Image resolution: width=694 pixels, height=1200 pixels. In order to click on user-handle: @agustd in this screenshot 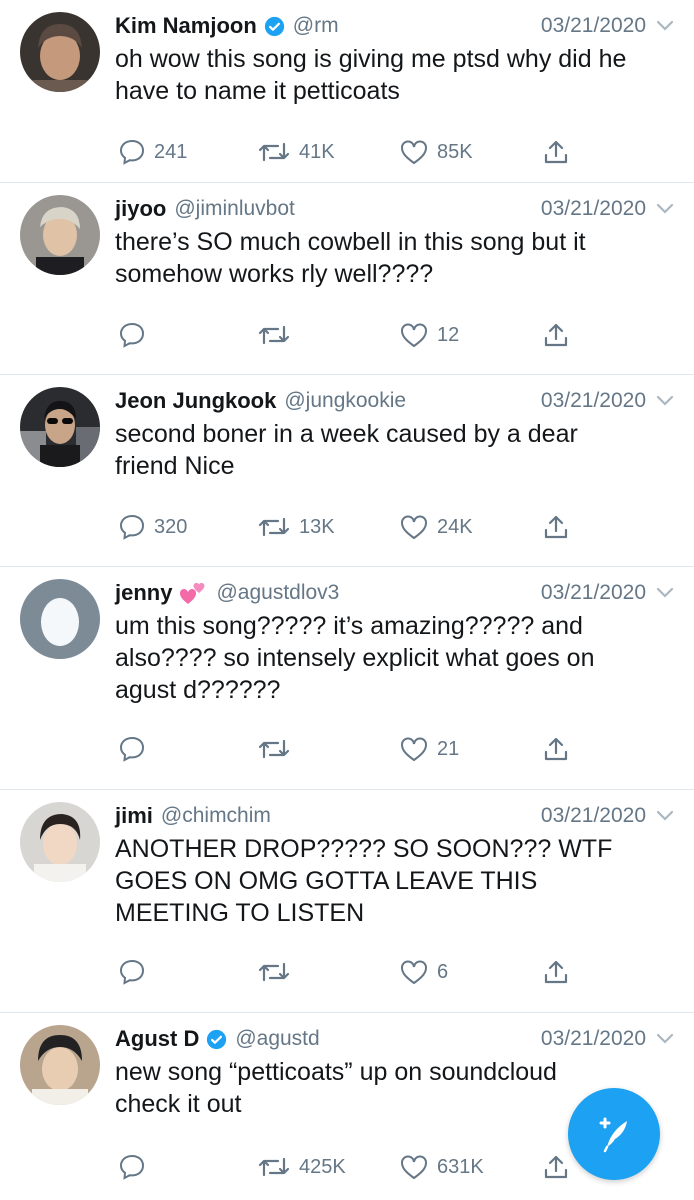, I will do `click(277, 1039)`.